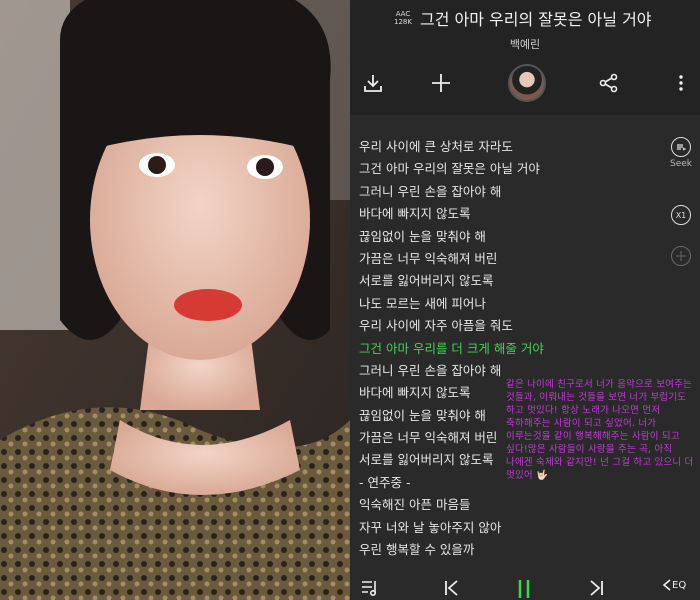  I want to click on add-icon, so click(441, 83).